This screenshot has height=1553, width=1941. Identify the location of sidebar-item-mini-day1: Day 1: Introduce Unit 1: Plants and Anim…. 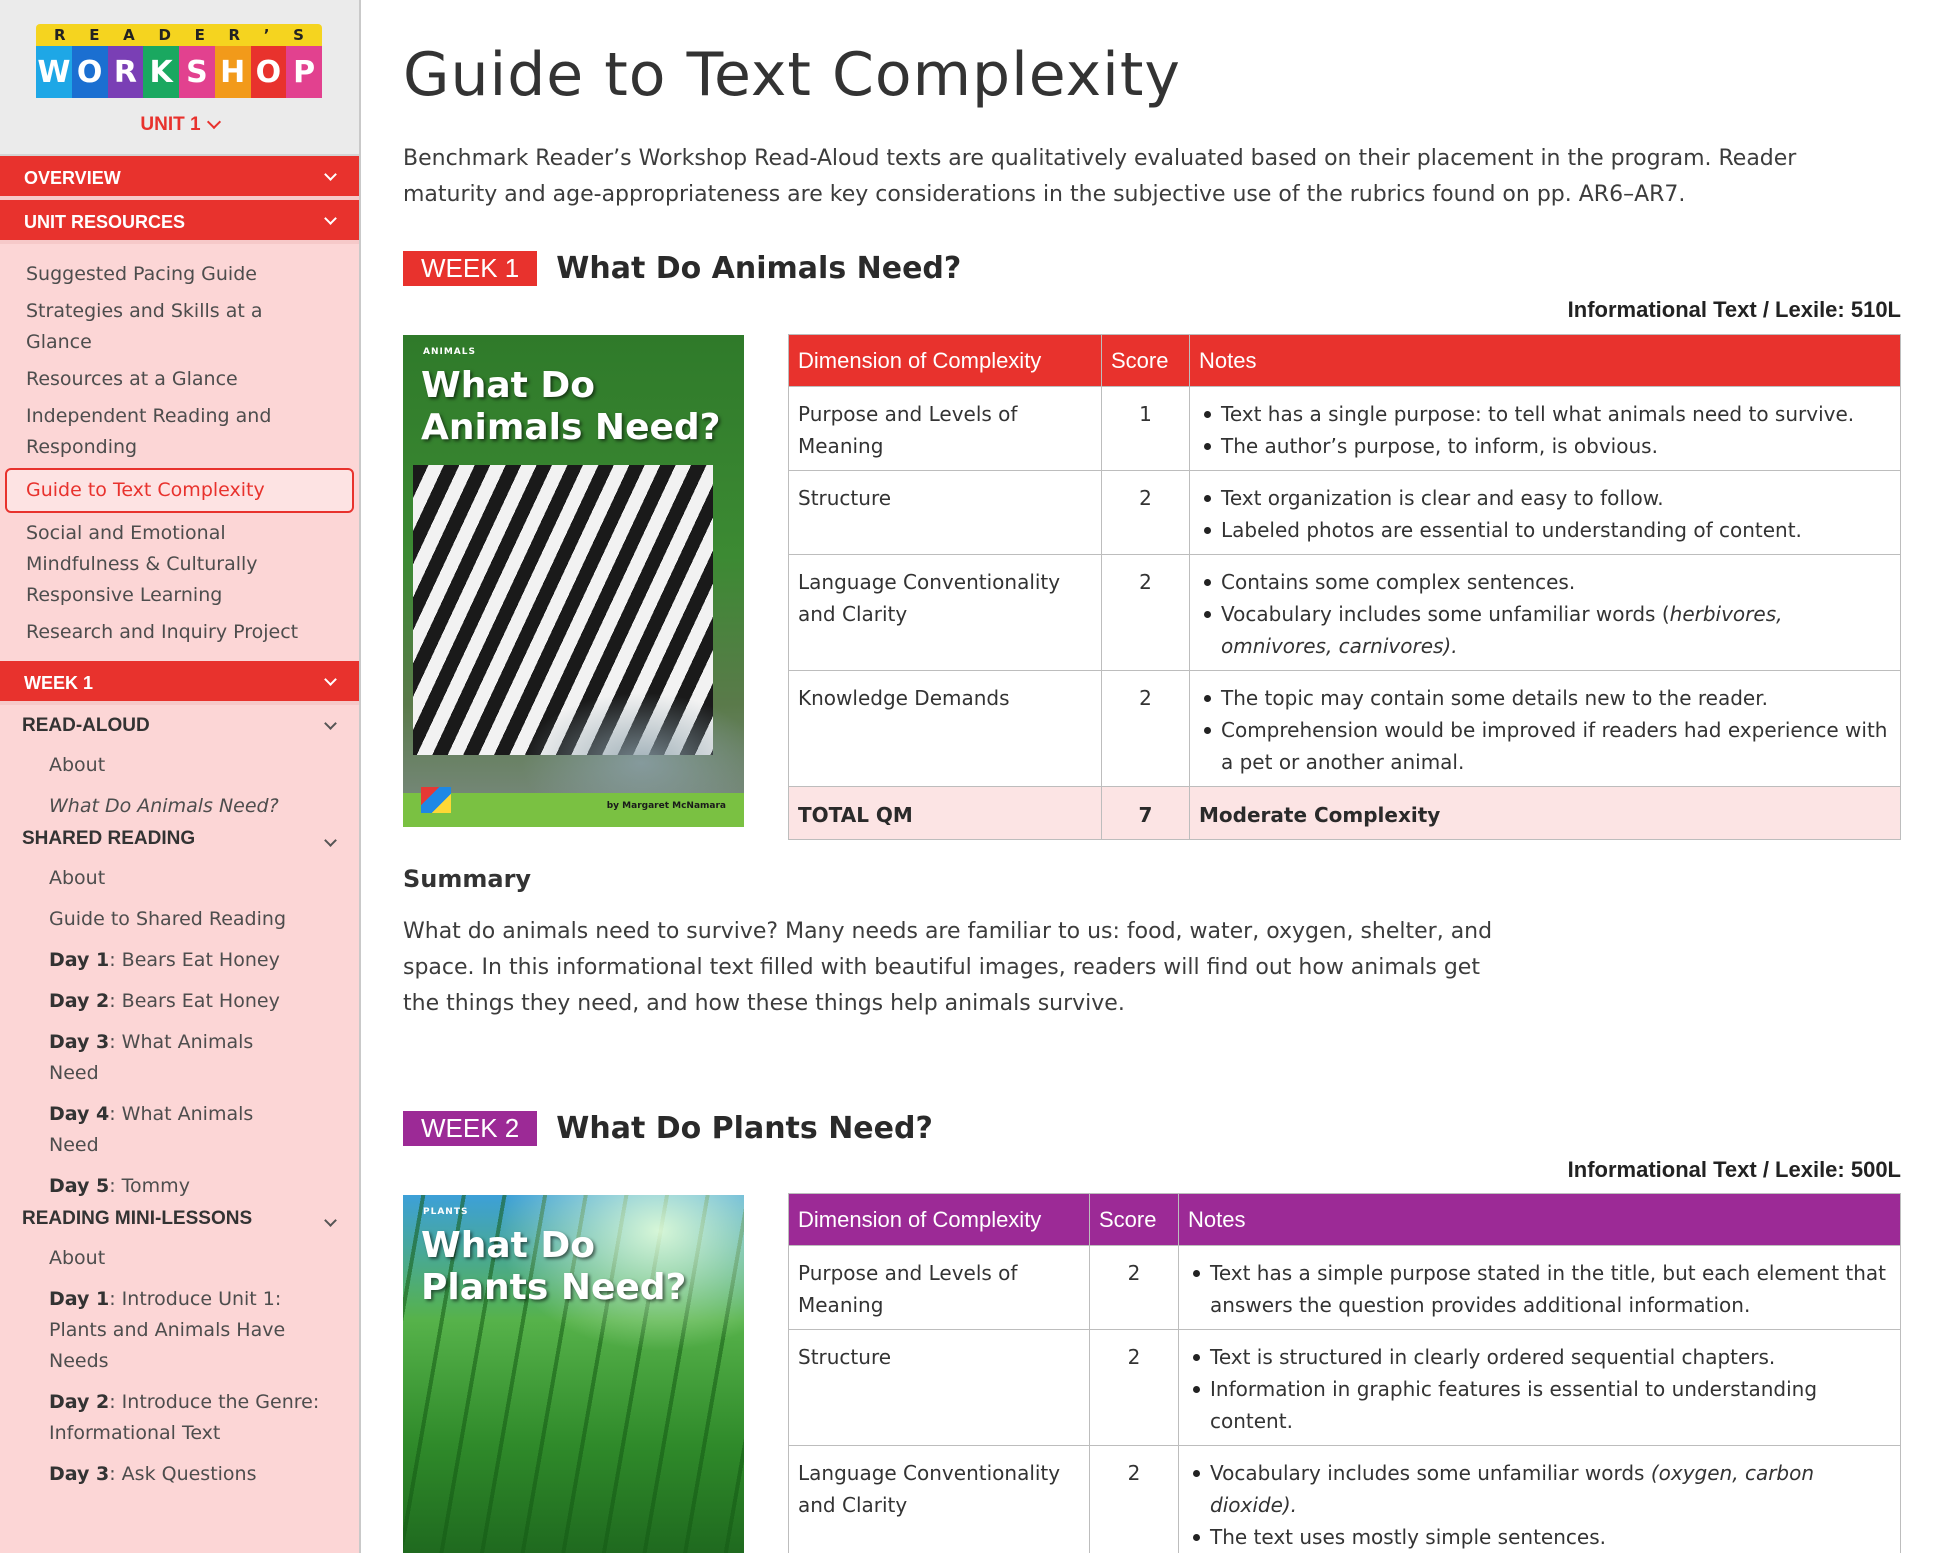
(179, 1330).